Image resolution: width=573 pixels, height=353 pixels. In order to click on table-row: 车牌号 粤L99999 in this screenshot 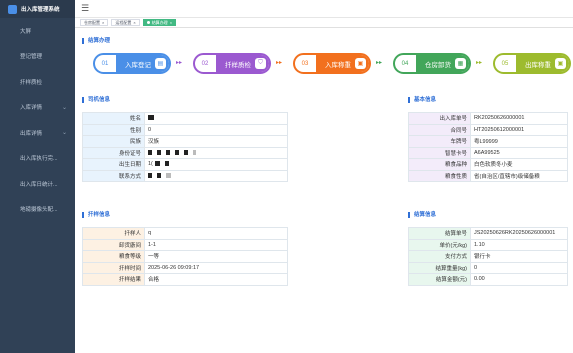, I will do `click(488, 141)`.